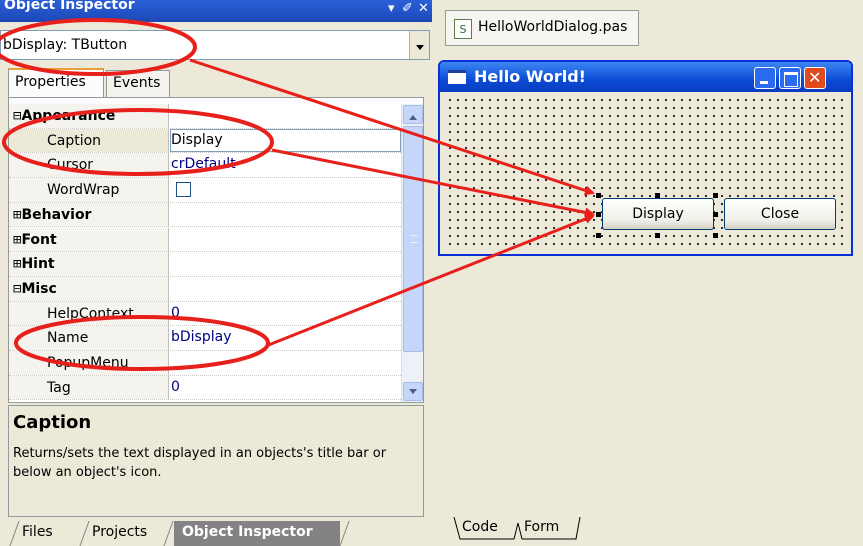 The image size is (863, 546). Describe the element at coordinates (56, 83) in the screenshot. I see `tab-properties: Properties` at that location.